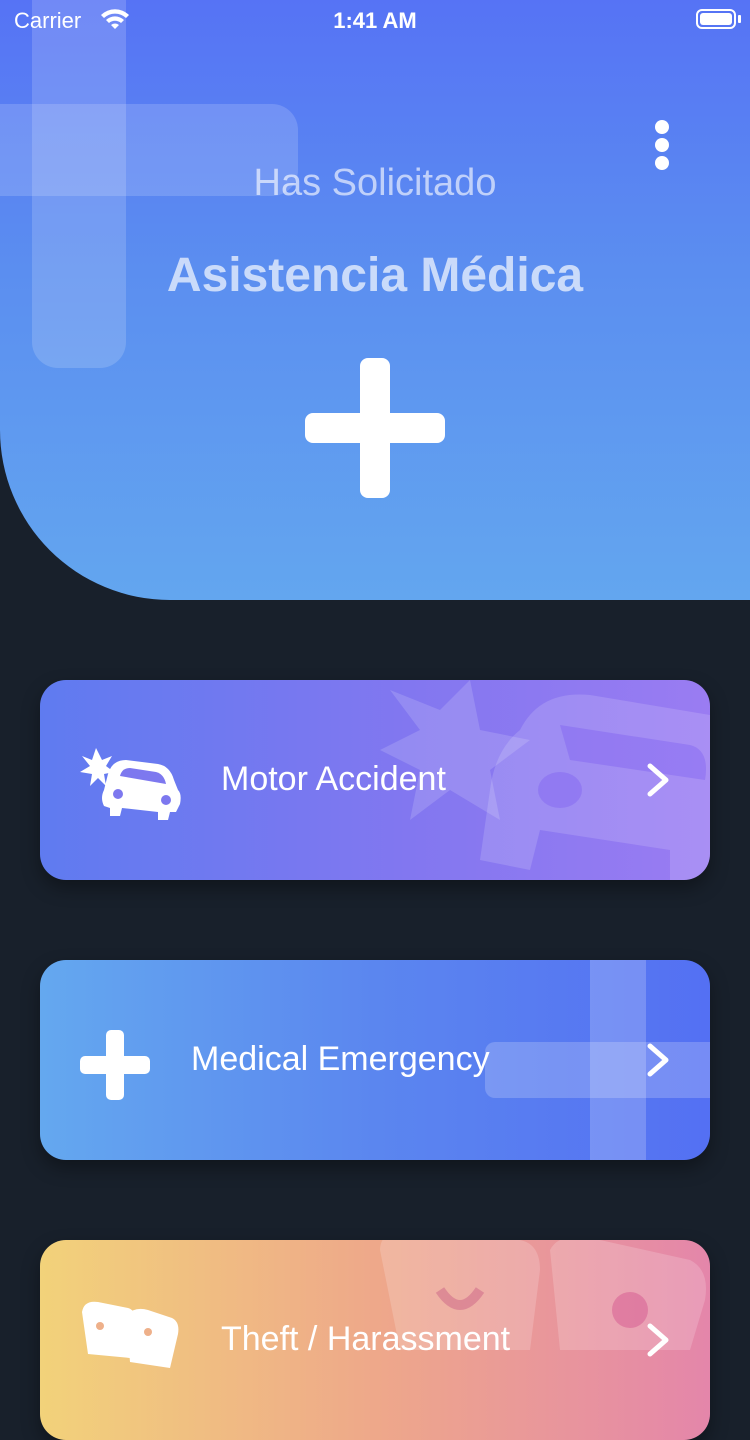 This screenshot has width=750, height=1440. What do you see at coordinates (366, 1339) in the screenshot?
I see `theft-harassment-label: Theft / Harassment` at bounding box center [366, 1339].